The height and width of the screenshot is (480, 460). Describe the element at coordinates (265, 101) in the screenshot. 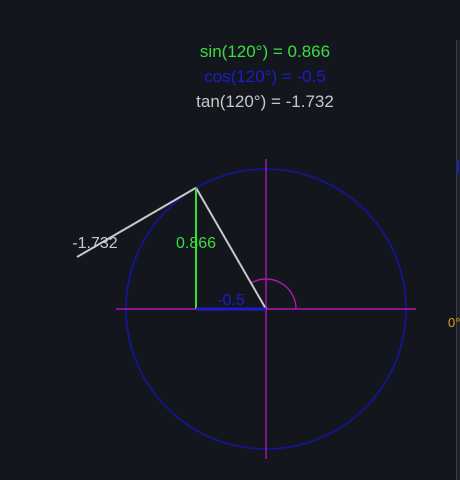

I see `tangent-readout: tan(120°) = -1.732` at that location.